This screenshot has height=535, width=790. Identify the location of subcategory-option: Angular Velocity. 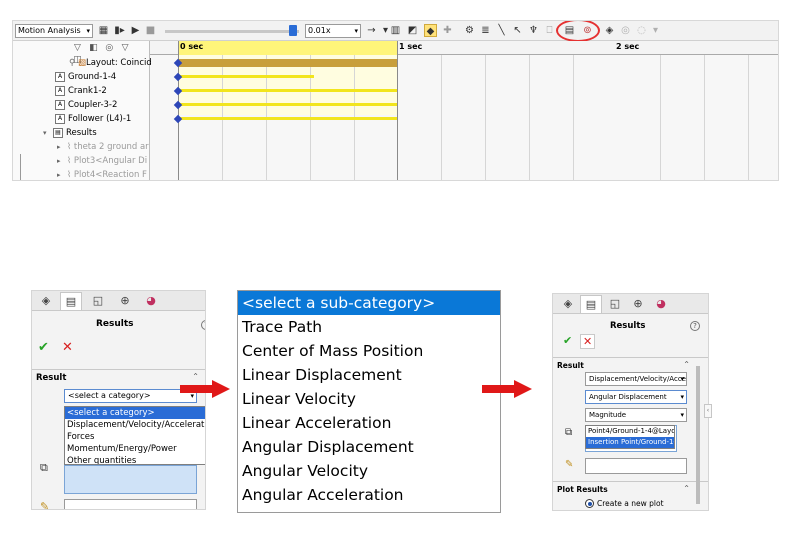
(369, 471).